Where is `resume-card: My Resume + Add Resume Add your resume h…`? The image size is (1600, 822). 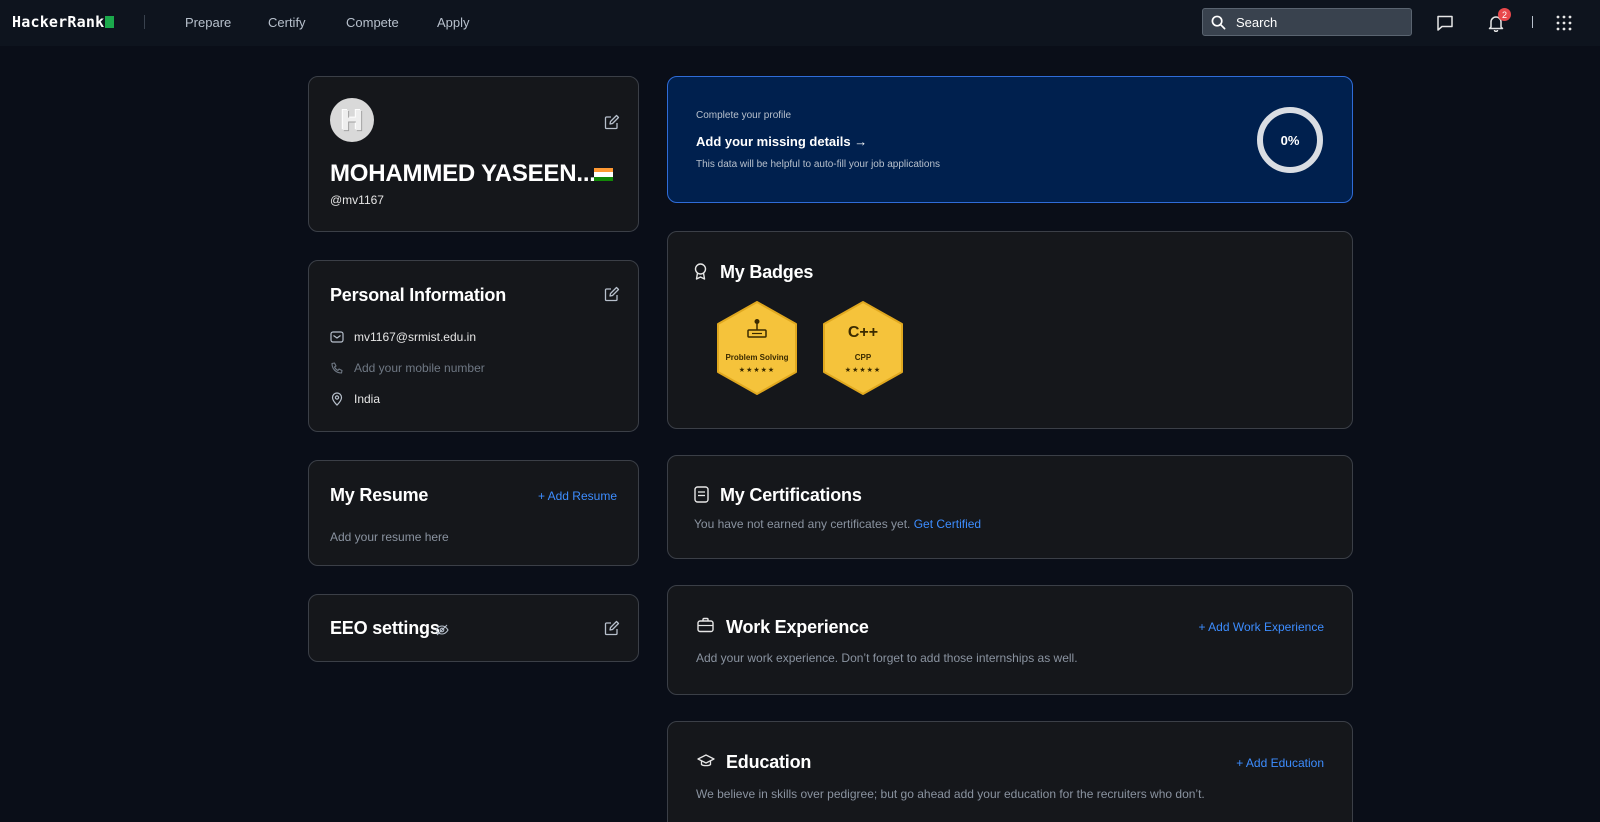
resume-card: My Resume + Add Resume Add your resume h… is located at coordinates (473, 513).